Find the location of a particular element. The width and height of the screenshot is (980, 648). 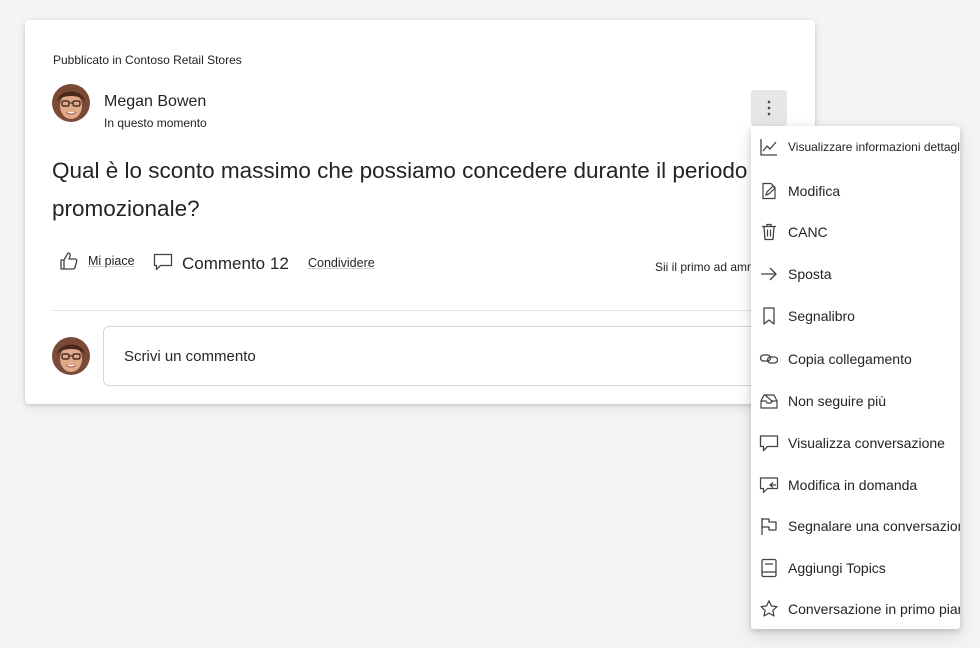

like-button: Mi piace is located at coordinates (96, 261).